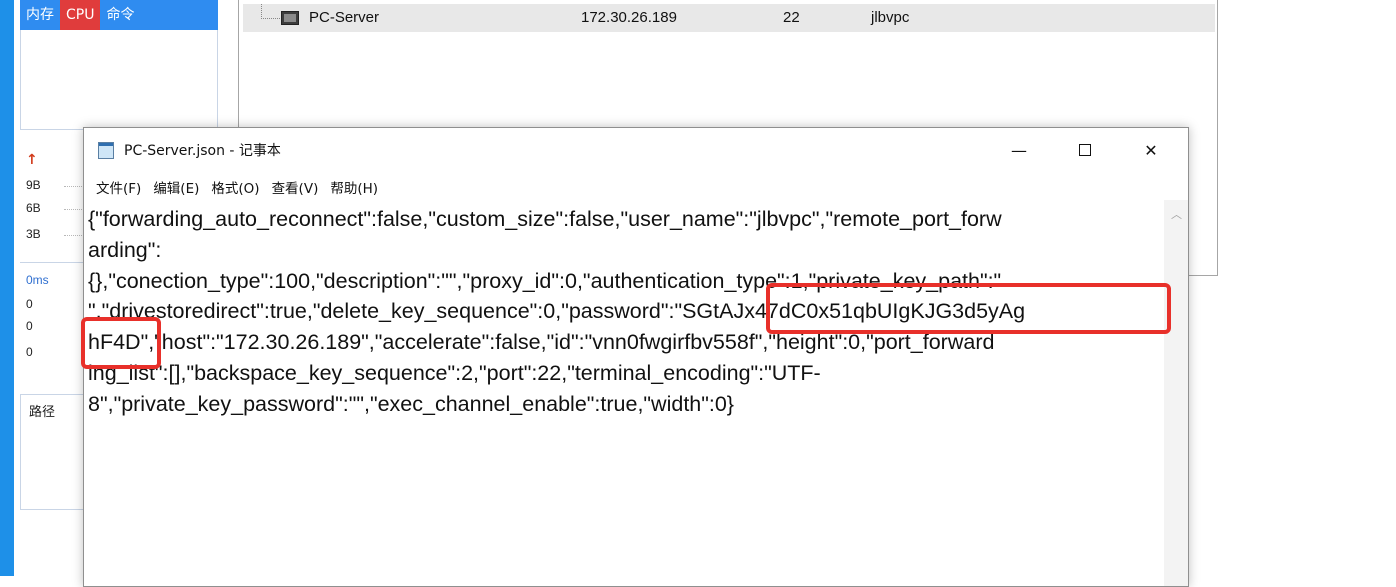 This screenshot has height=587, width=1396. What do you see at coordinates (791, 17) in the screenshot?
I see `session-port: 22` at bounding box center [791, 17].